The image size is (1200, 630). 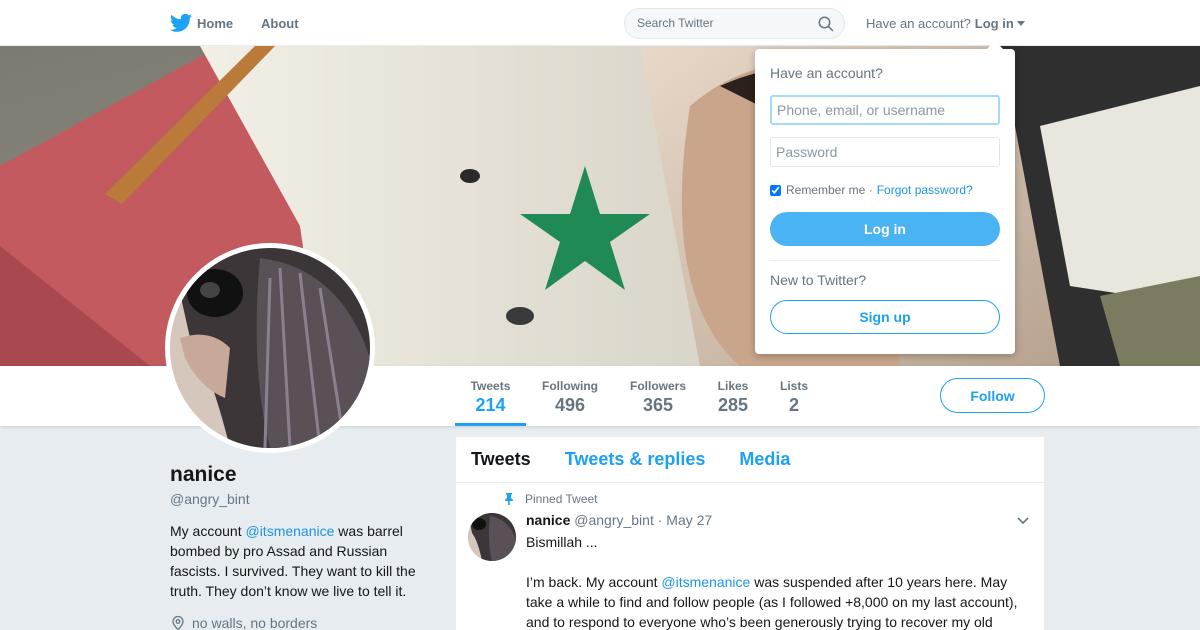 What do you see at coordinates (548, 520) in the screenshot?
I see `tweet-author-name: nanice` at bounding box center [548, 520].